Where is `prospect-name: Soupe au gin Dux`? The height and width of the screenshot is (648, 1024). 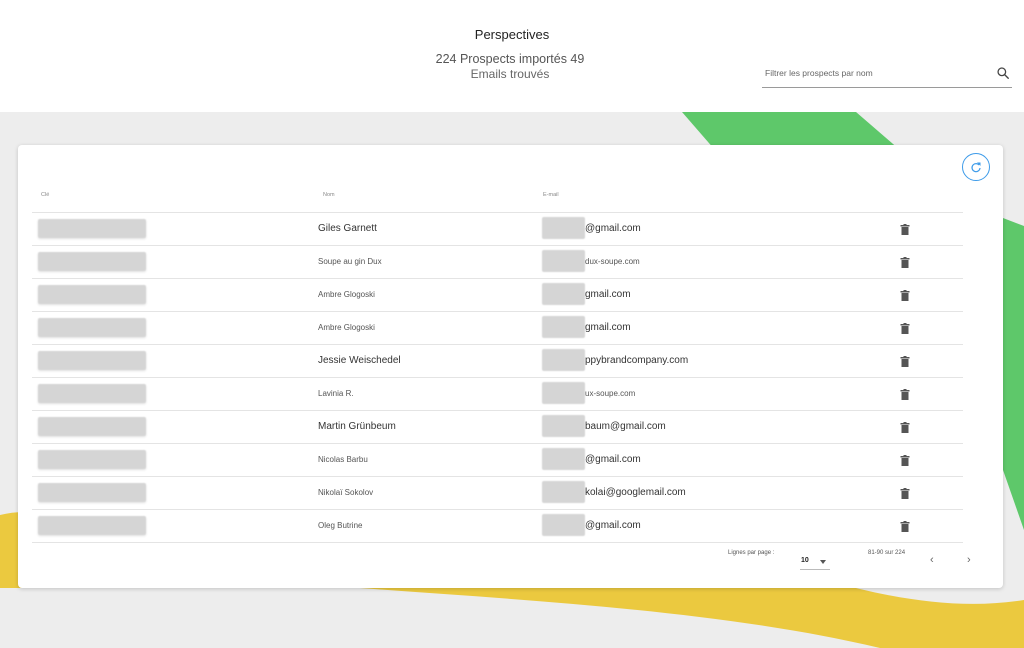 prospect-name: Soupe au gin Dux is located at coordinates (350, 261).